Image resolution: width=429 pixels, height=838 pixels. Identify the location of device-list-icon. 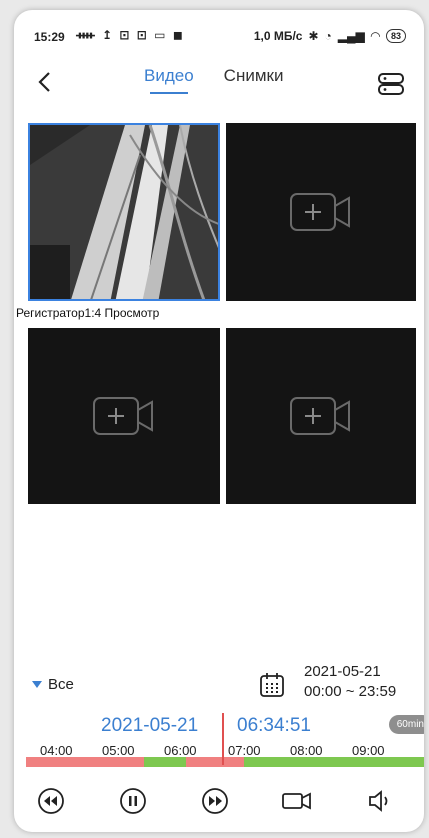
(391, 84).